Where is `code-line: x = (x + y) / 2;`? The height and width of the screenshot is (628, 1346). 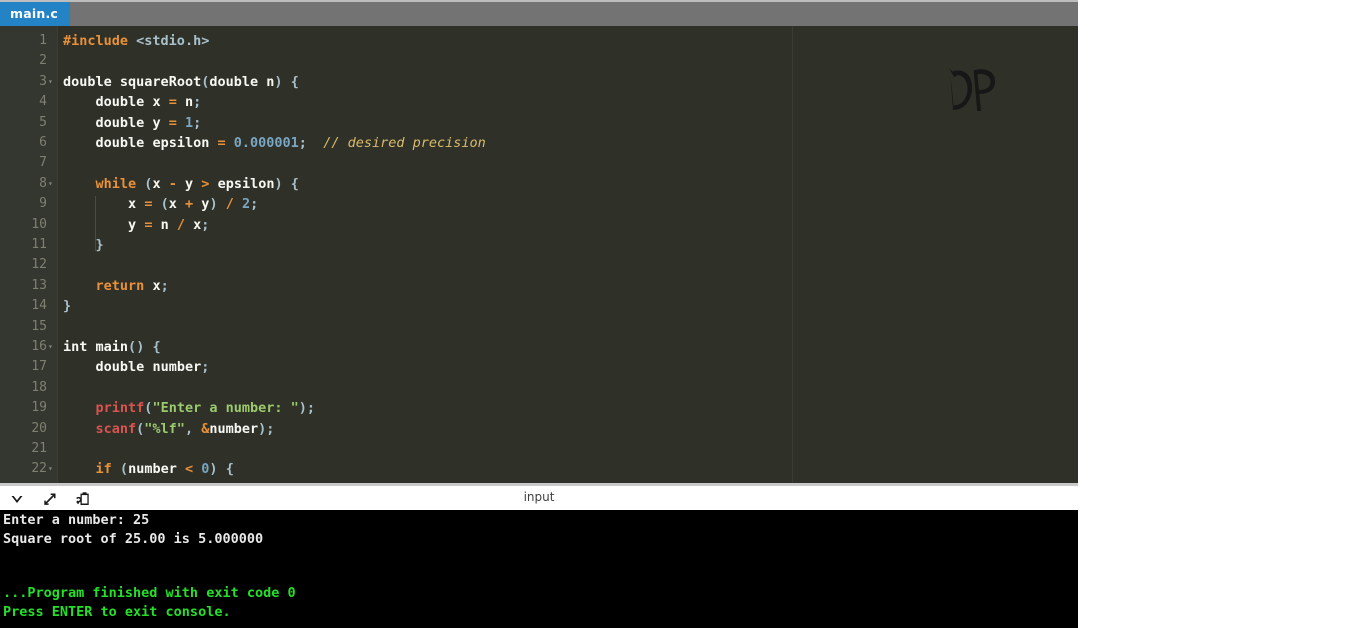
code-line: x = (x + y) / 2; is located at coordinates (193, 204).